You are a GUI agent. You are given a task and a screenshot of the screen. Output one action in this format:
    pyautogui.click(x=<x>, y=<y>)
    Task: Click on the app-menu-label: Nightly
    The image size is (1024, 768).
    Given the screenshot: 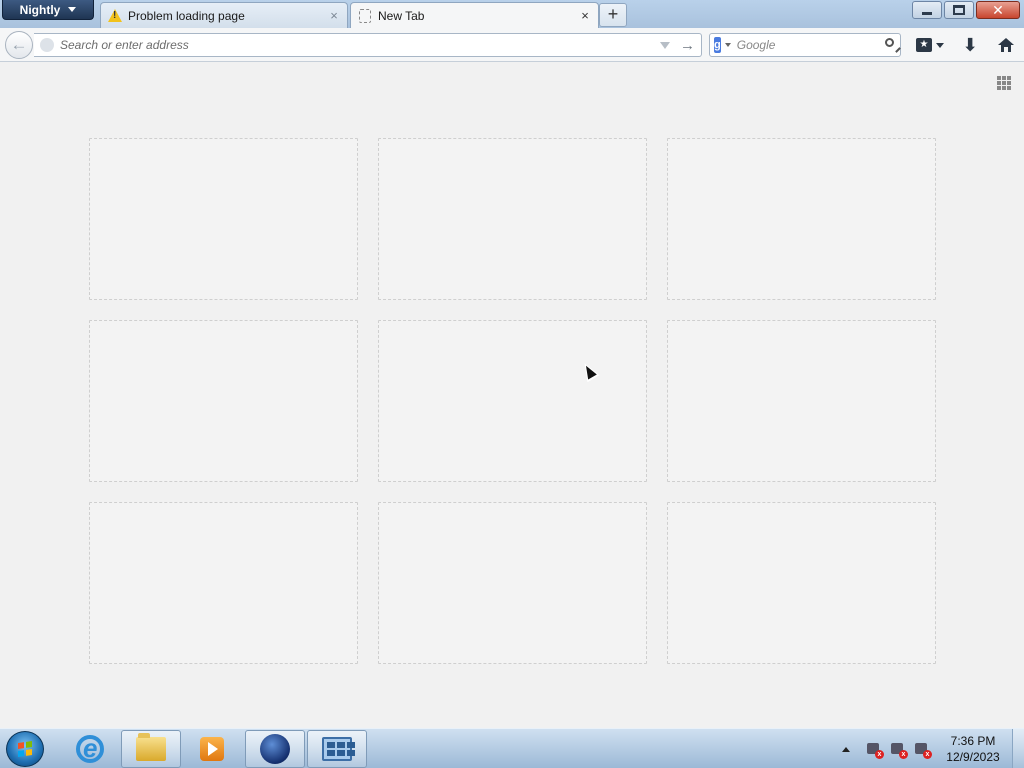 What is the action you would take?
    pyautogui.click(x=40, y=9)
    